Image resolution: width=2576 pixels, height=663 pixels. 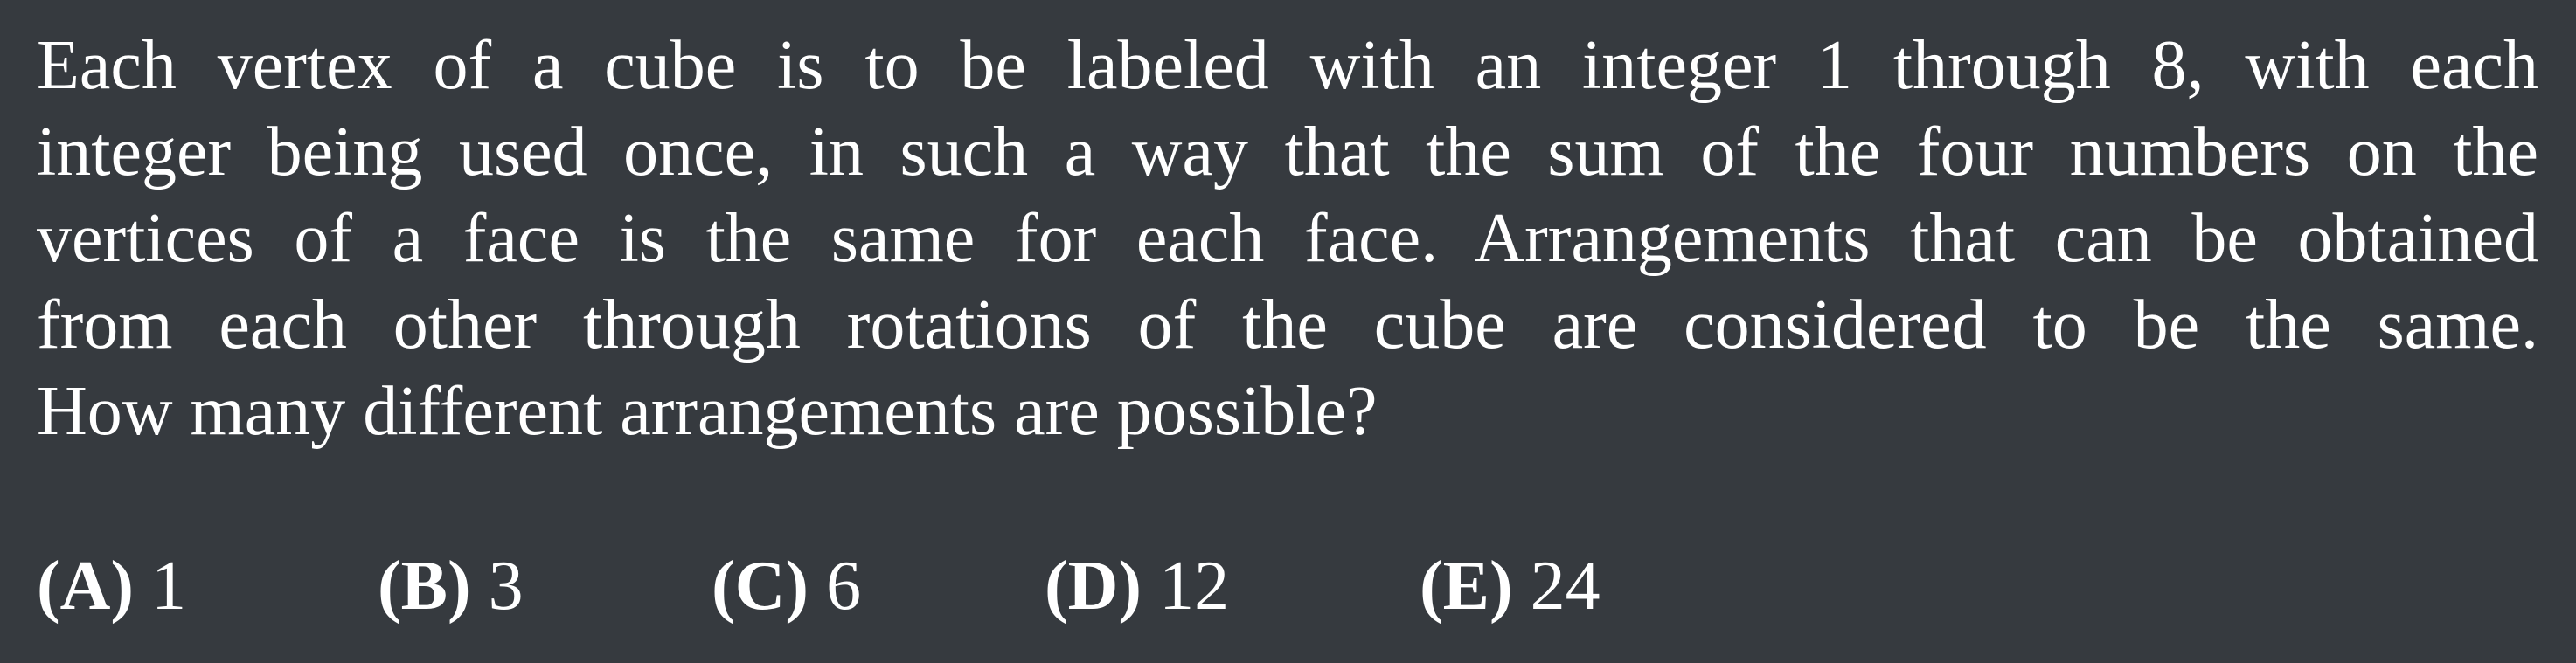 I want to click on choice-value: 1, so click(x=169, y=586).